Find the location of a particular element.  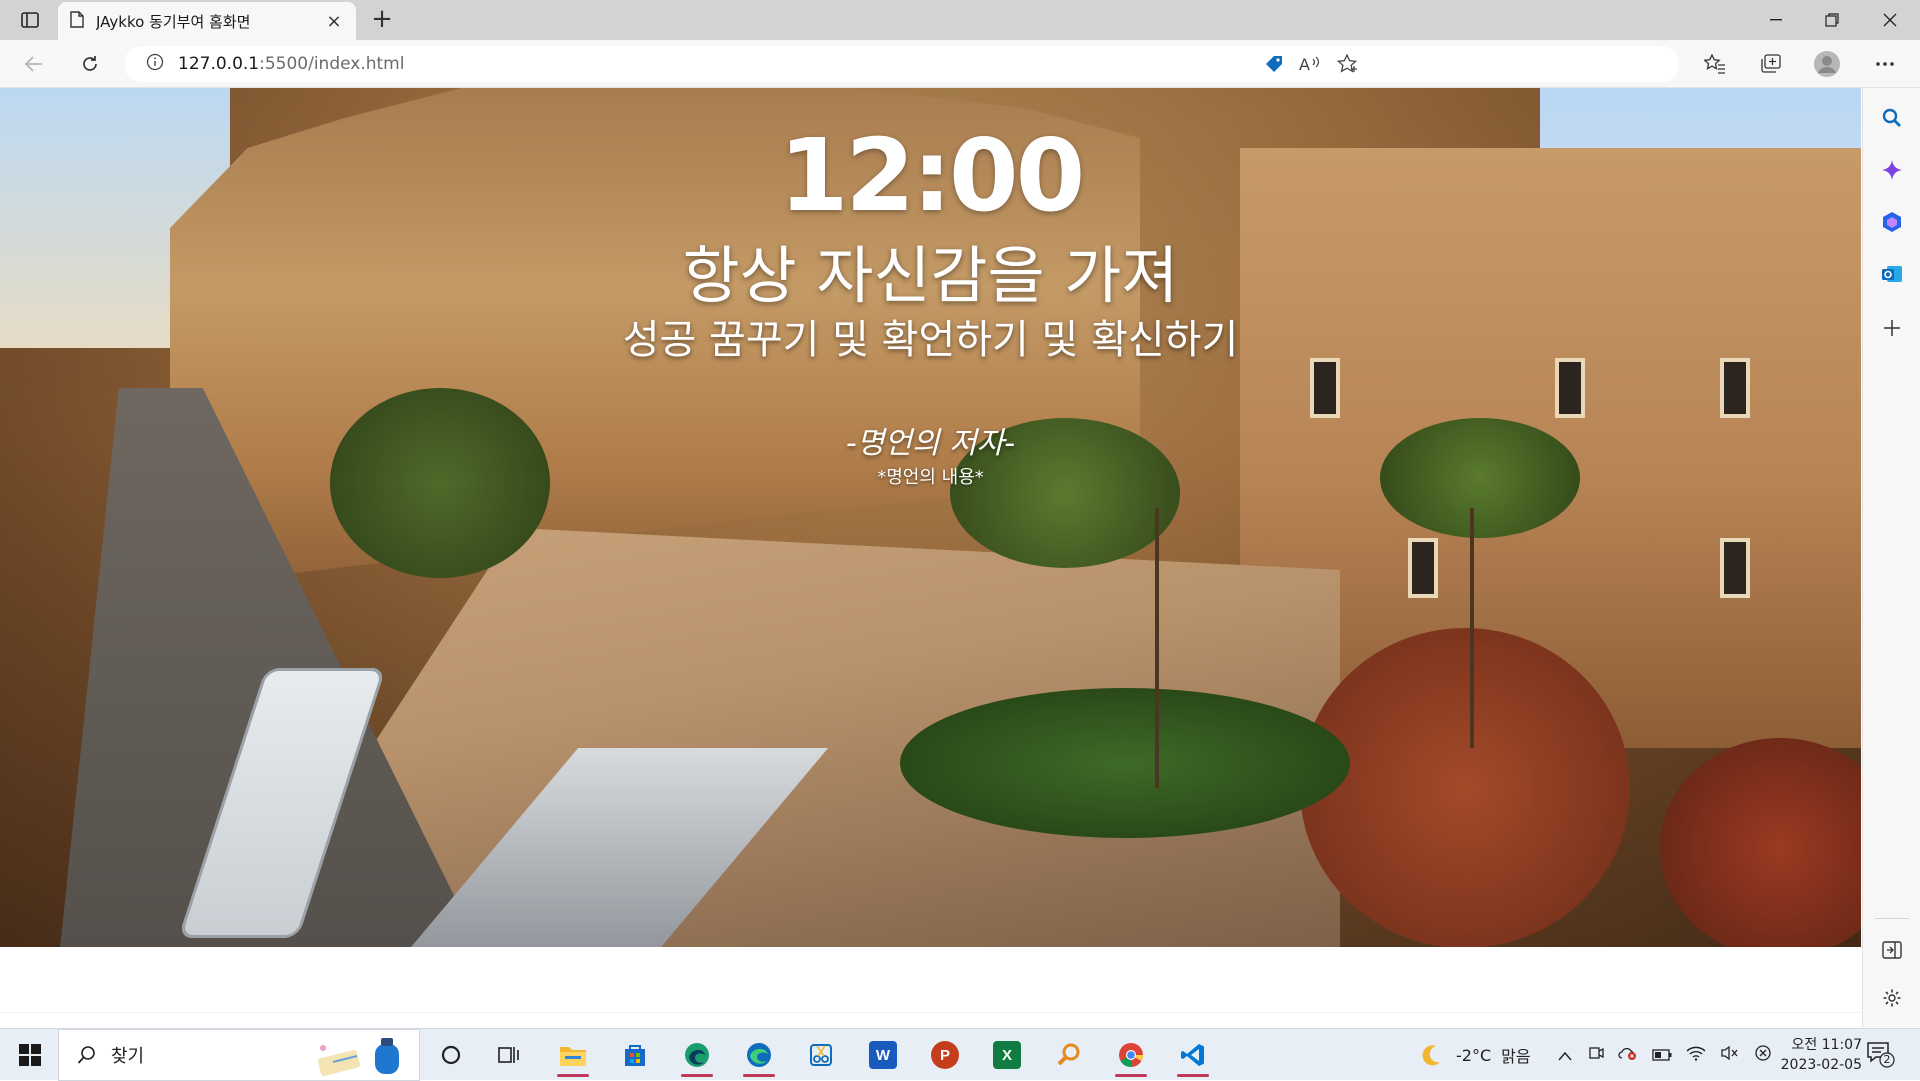

browser-tab: JAykko 동기부여 홈화면 × is located at coordinates (207, 21).